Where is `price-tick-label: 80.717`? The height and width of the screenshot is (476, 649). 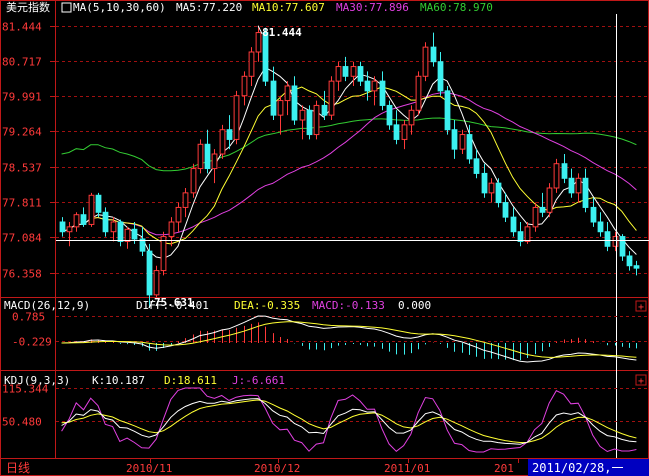
price-tick-label: 80.717 is located at coordinates (22, 62).